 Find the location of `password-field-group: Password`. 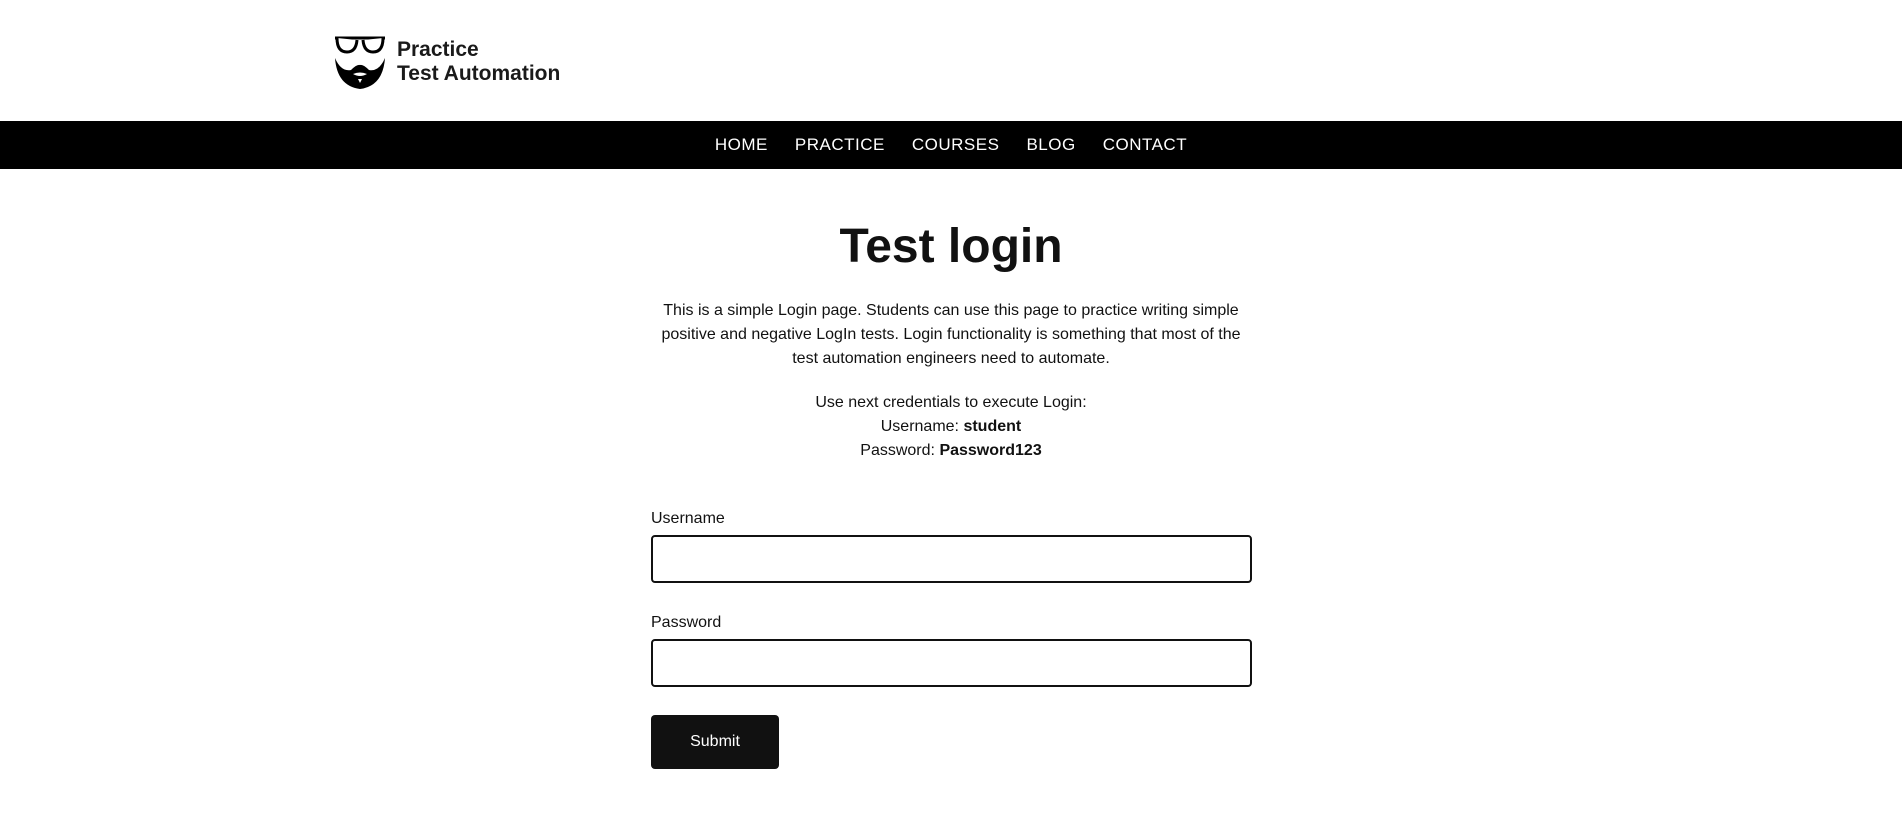

password-field-group: Password is located at coordinates (951, 650).